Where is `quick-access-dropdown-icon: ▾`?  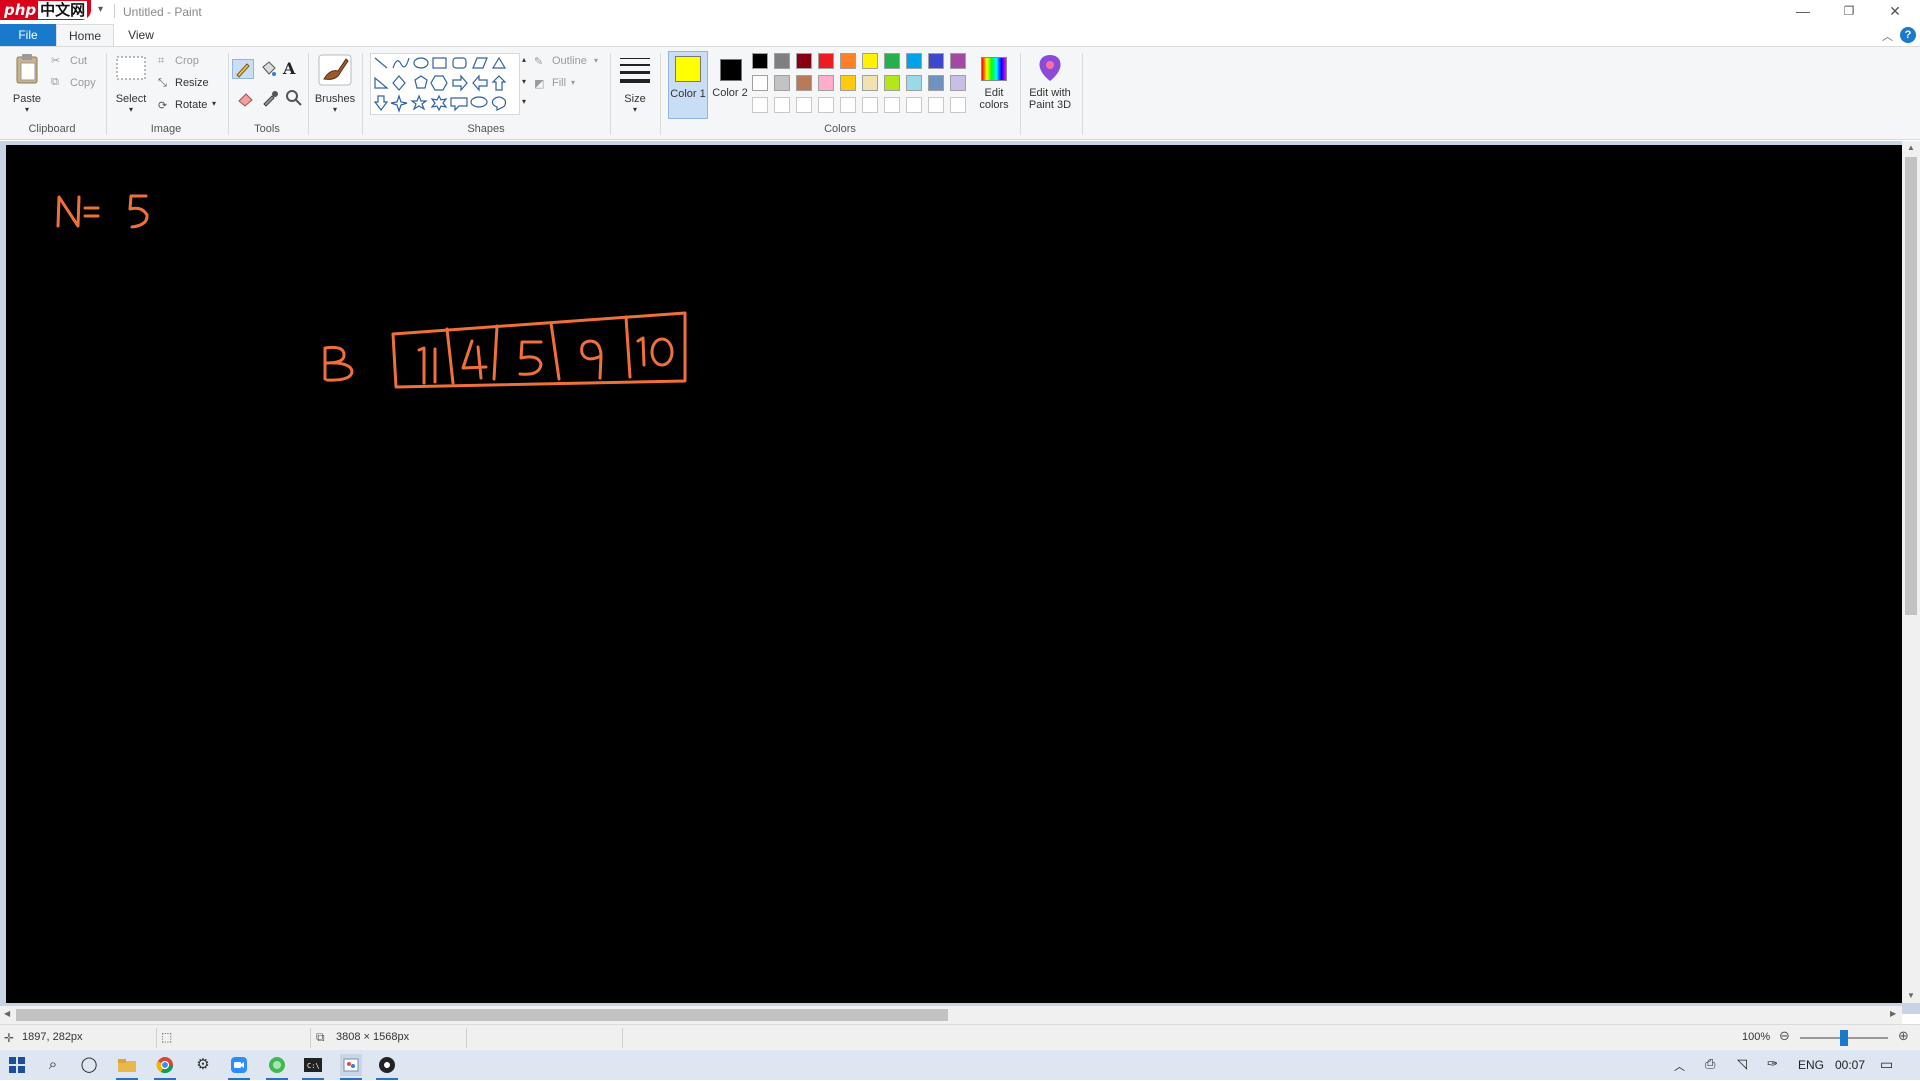
quick-access-dropdown-icon: ▾ is located at coordinates (100, 9).